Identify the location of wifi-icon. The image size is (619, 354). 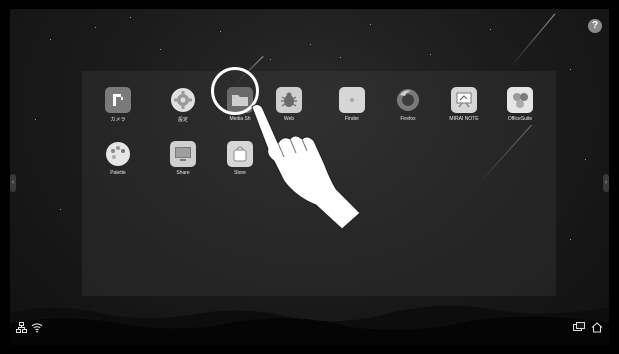
(37, 329).